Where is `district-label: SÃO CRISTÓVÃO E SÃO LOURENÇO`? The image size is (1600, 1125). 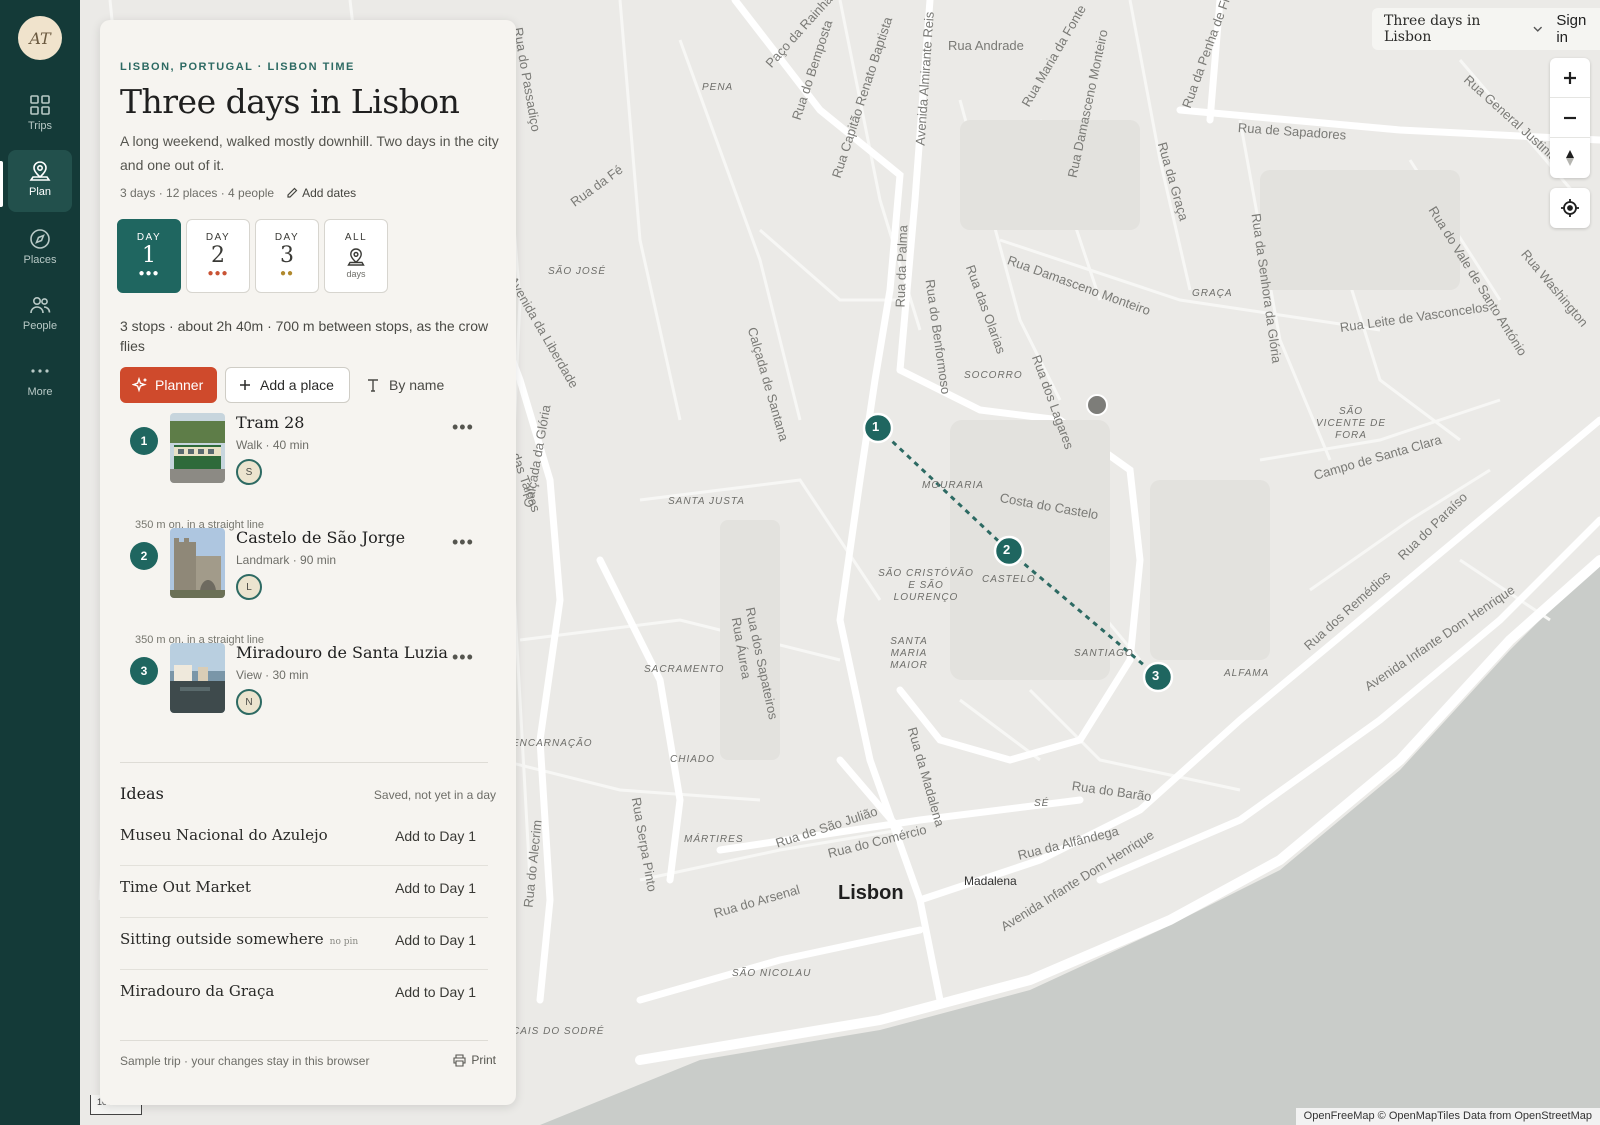
district-label: SÃO CRISTÓVÃO E SÃO LOURENÇO is located at coordinates (926, 585).